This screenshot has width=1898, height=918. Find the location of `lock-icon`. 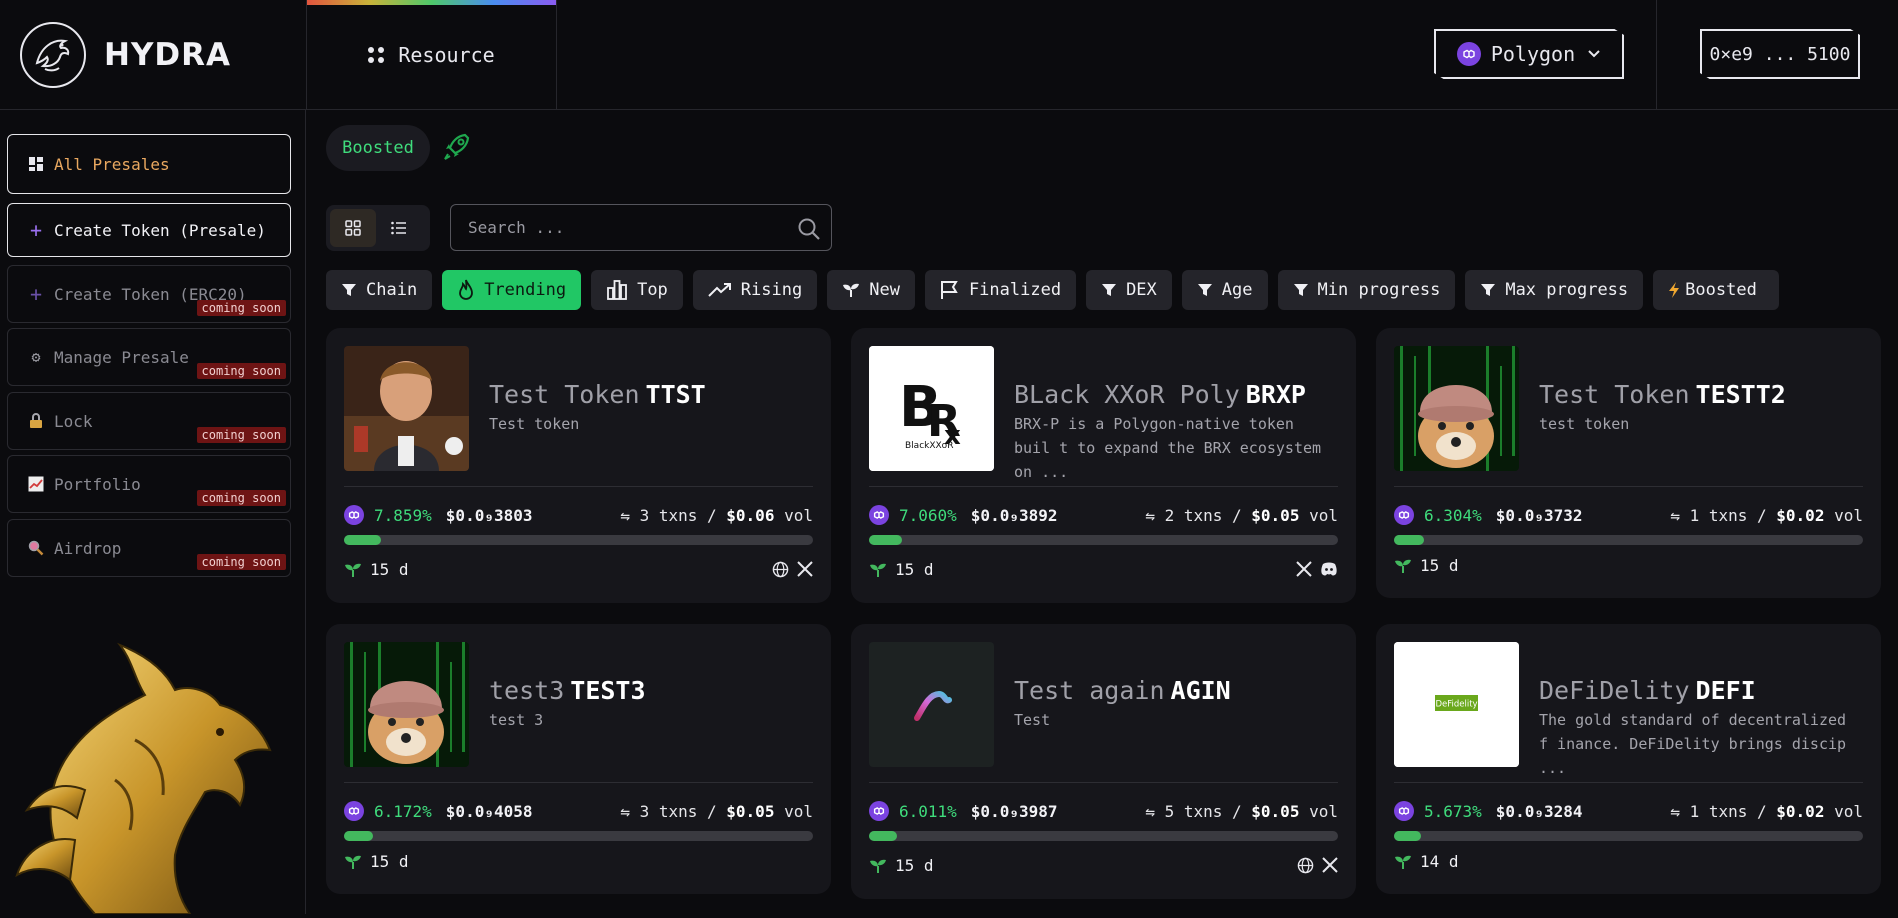

lock-icon is located at coordinates (36, 421).